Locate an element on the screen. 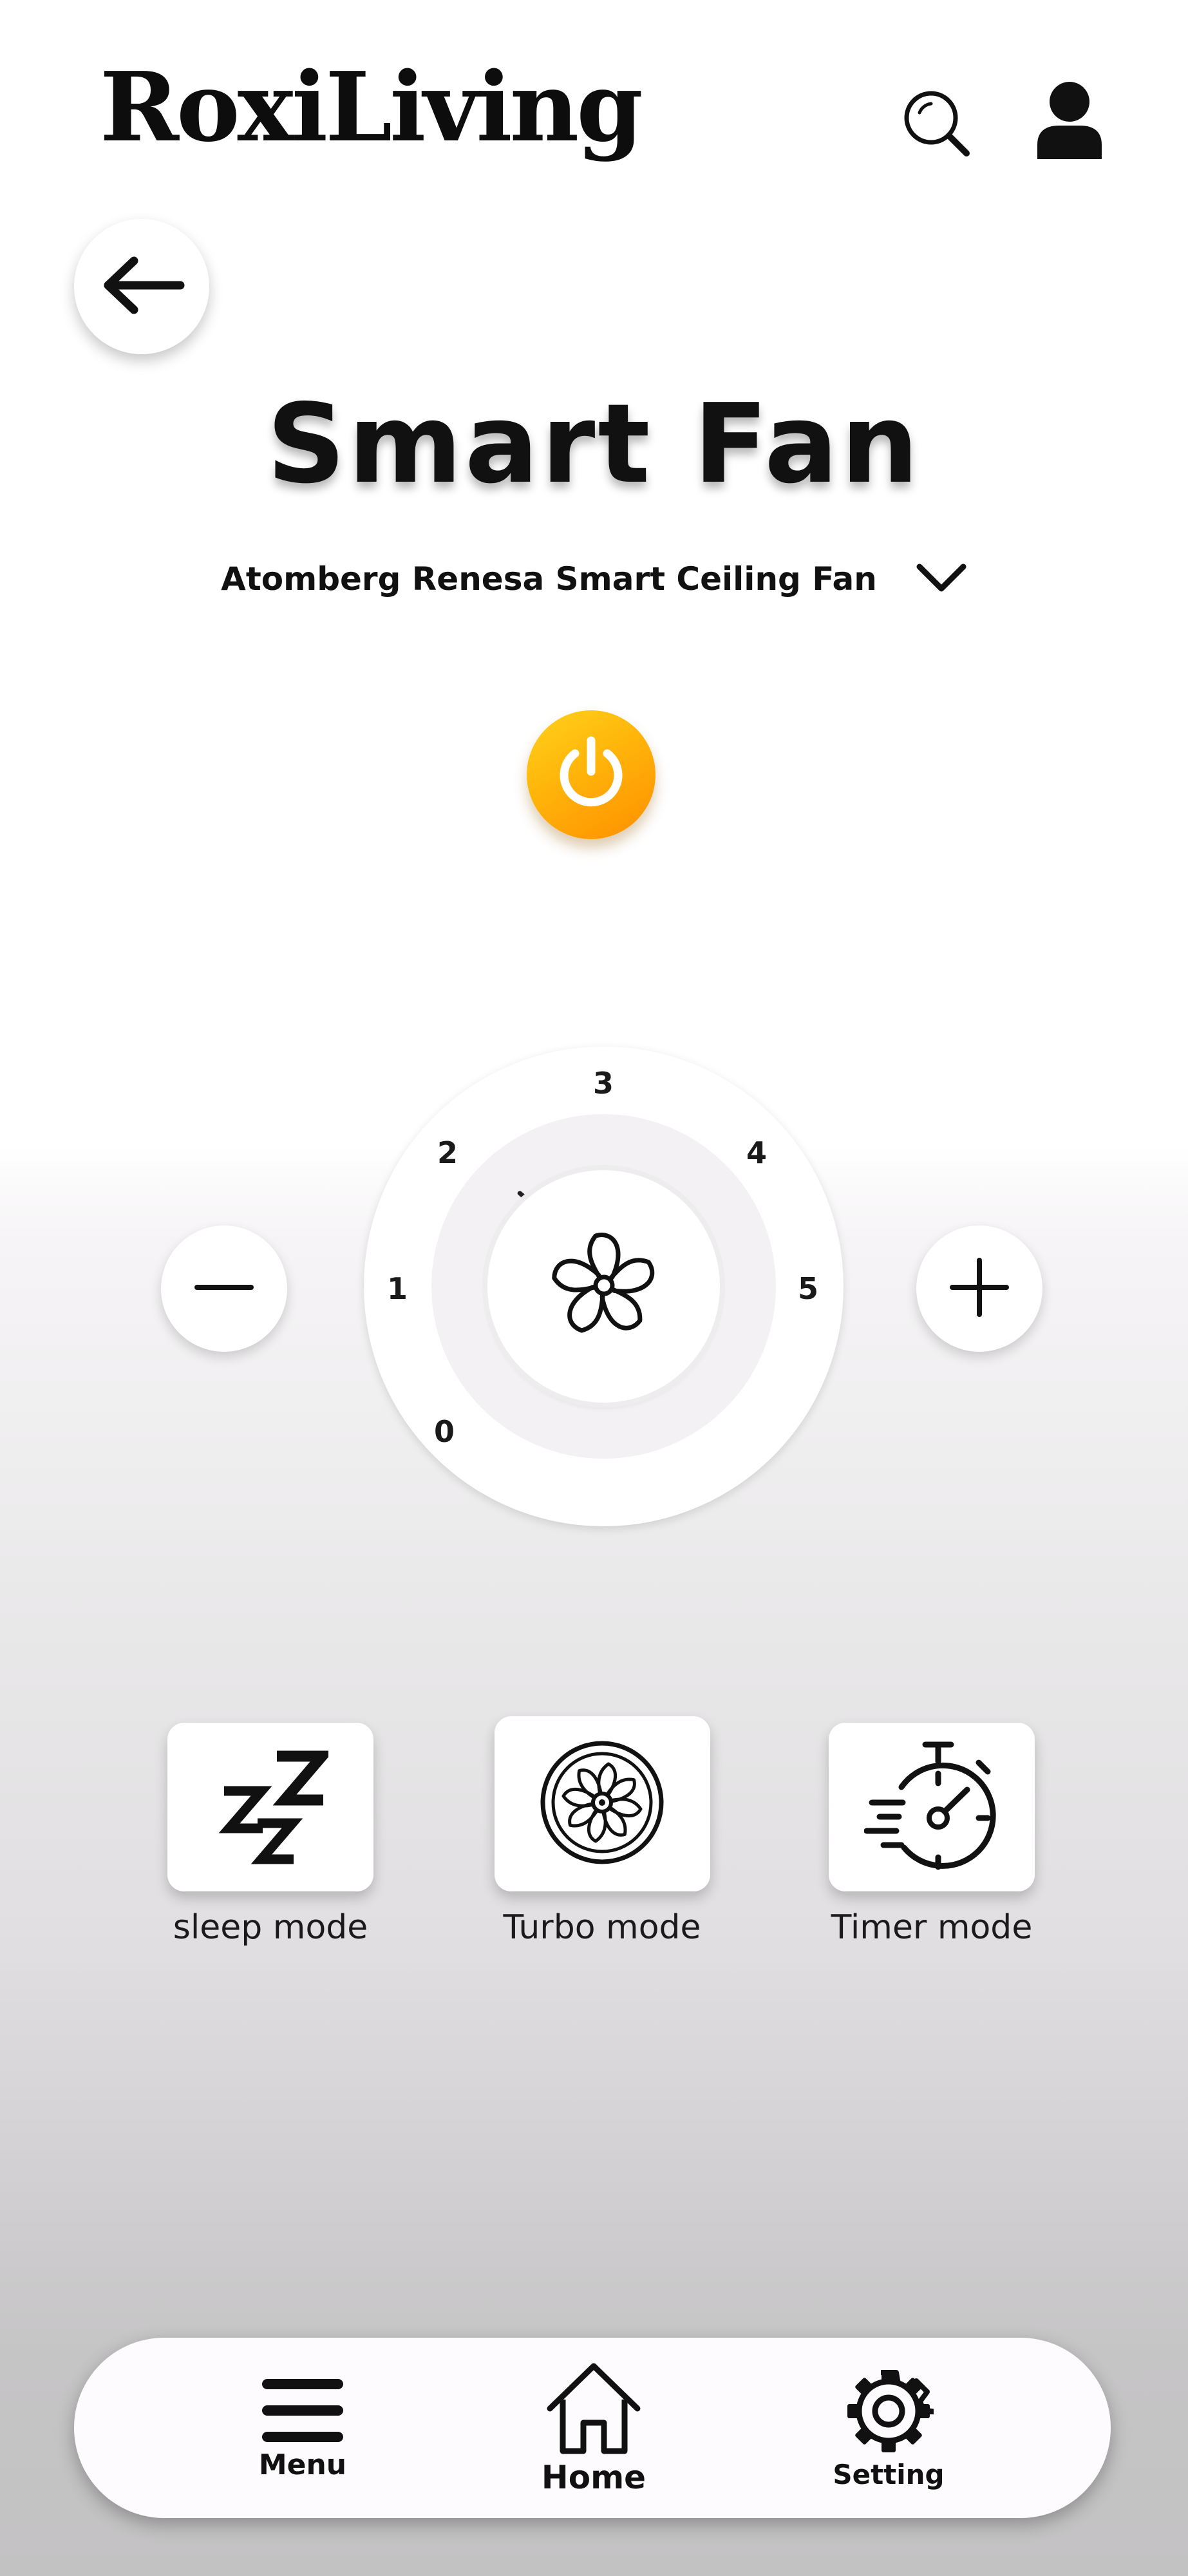 The width and height of the screenshot is (1188, 2576). arrow-left-icon is located at coordinates (142, 286).